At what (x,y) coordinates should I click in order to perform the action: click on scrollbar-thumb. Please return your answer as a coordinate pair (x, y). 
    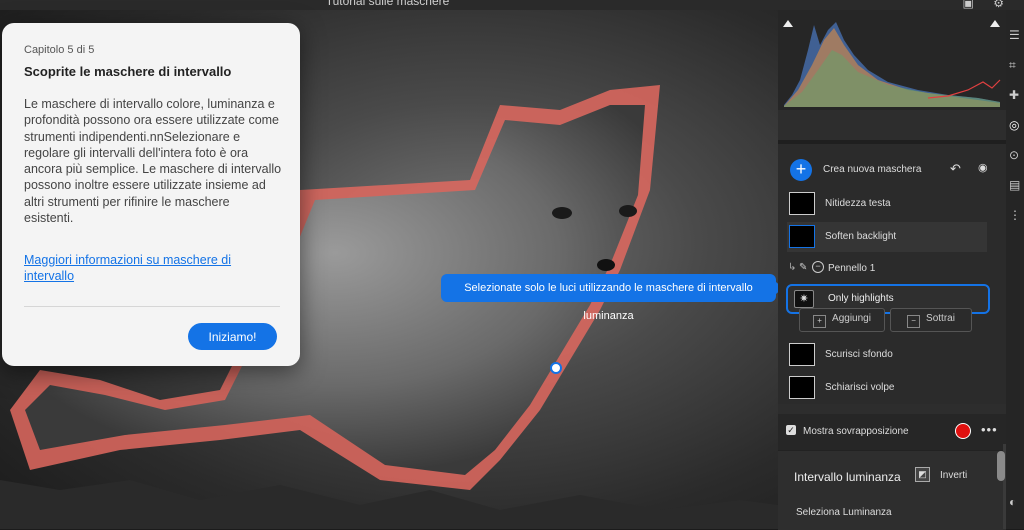
    Looking at the image, I should click on (1001, 466).